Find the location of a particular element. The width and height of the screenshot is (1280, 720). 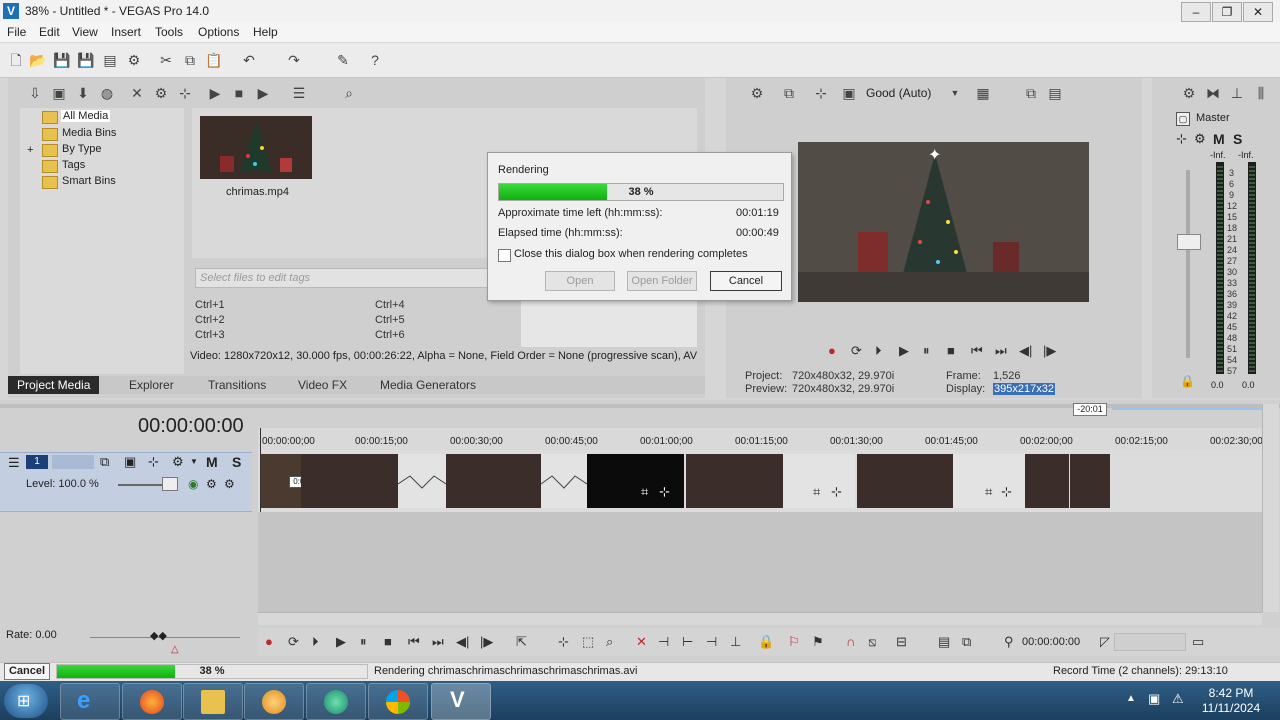

video-clip-black: ⌗ ⊹ is located at coordinates (635, 481).